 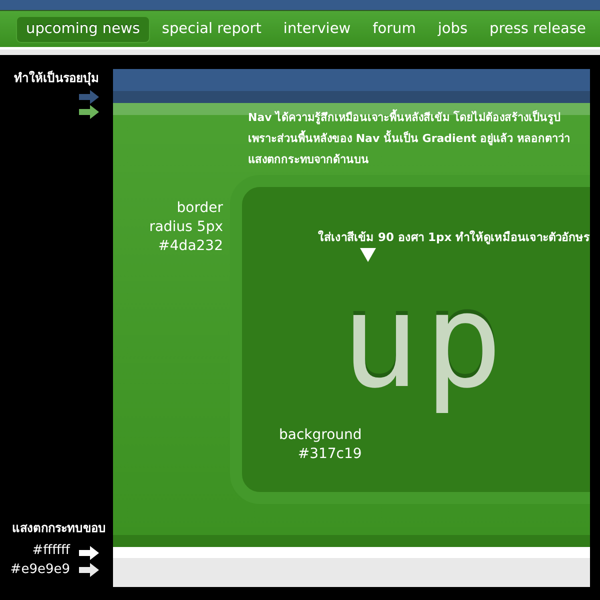 I want to click on description: Nav ได้ความรู้สึกเหมือนเจาะพื้นหลังสีเข้ม โดยไม่ต้องสร้างเป็นรูป เพราะส่วนพื้นหลังของ Nav นั้นเป็น Gradient อยู่แล้ว หลอกตาว่า แสงตกกระทบจากด้านบน, so click(x=410, y=138).